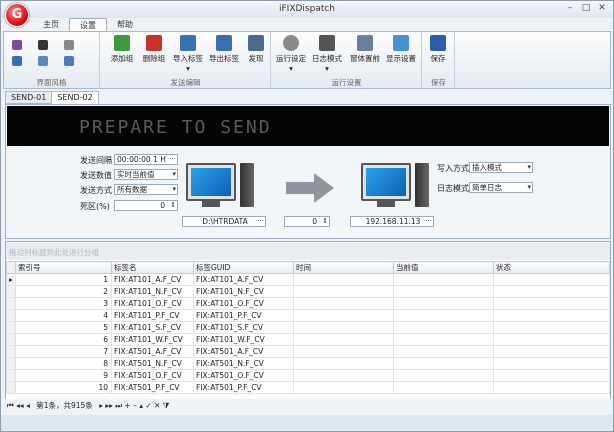 This screenshot has height=432, width=614. Describe the element at coordinates (308, 363) in the screenshot. I see `table-row: 8 FIX:AT501_N.F_CV FIX:AT501_N.F_CV` at that location.